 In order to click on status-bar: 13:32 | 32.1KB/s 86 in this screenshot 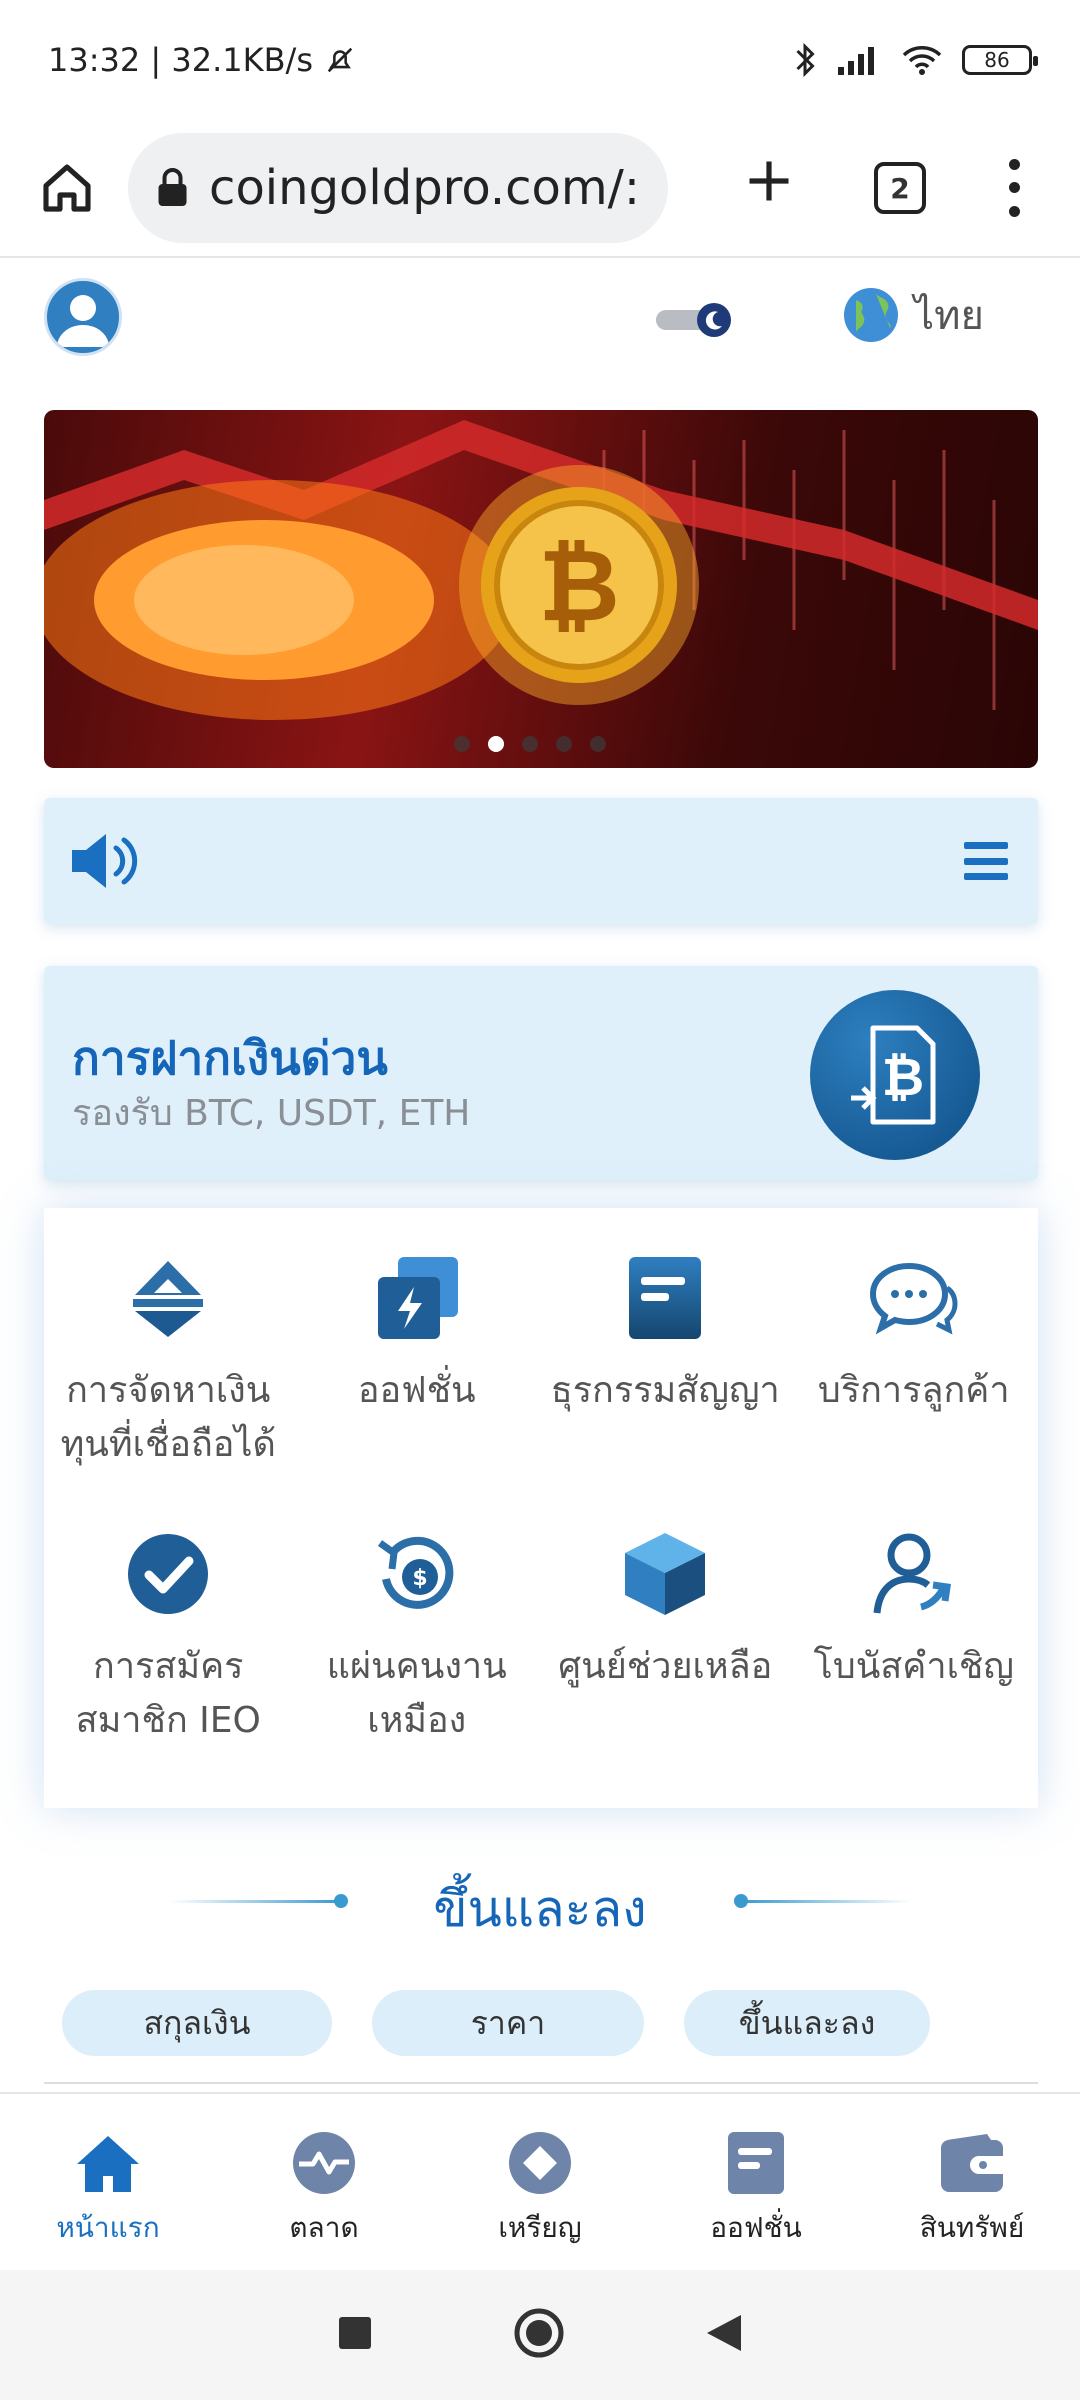, I will do `click(540, 60)`.